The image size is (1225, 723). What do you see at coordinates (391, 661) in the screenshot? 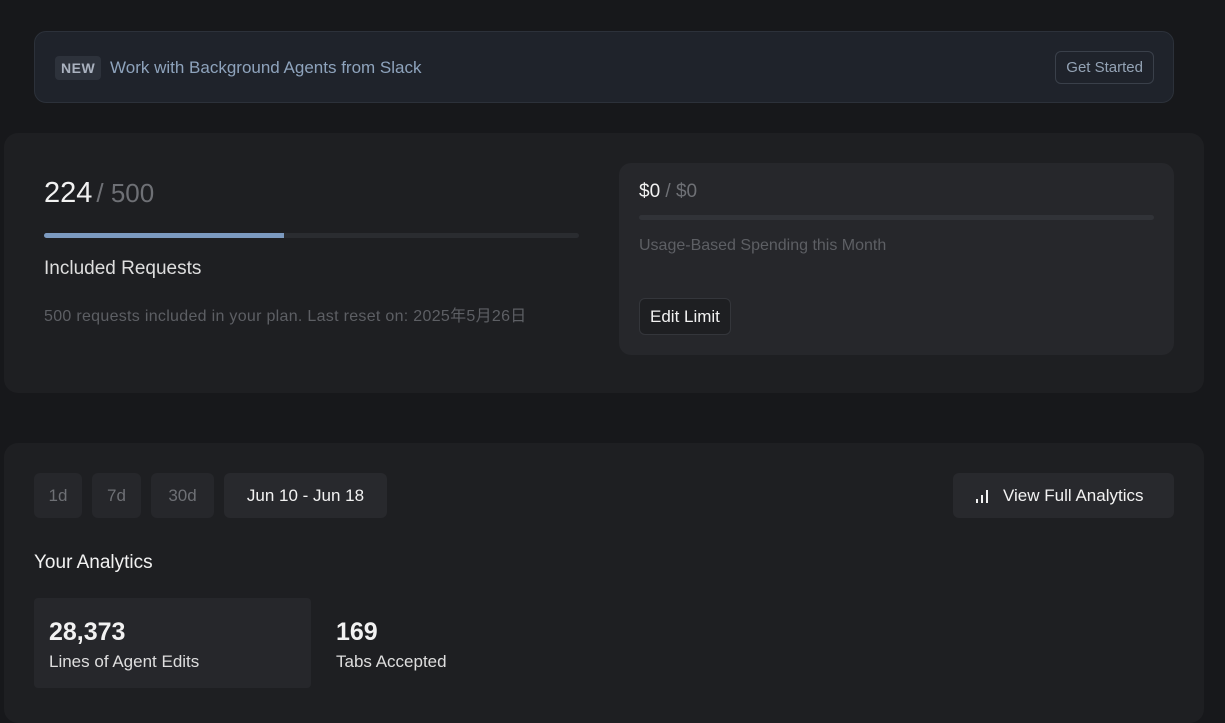
I see `stat-label: Tabs Accepted` at bounding box center [391, 661].